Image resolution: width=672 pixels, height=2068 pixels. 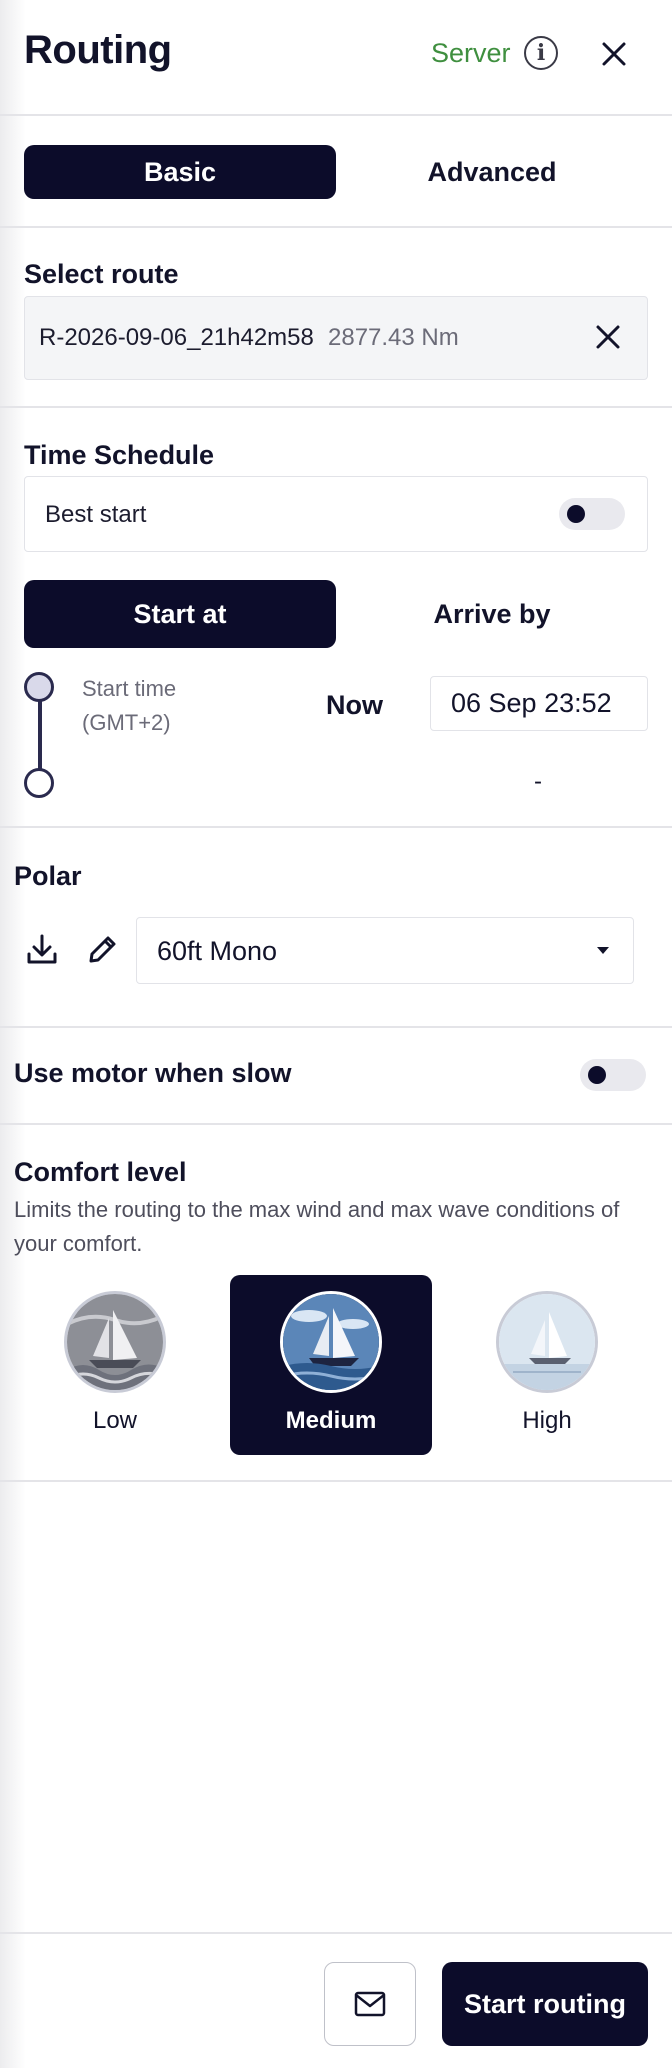 I want to click on tab-advanced: Advanced, so click(x=492, y=172).